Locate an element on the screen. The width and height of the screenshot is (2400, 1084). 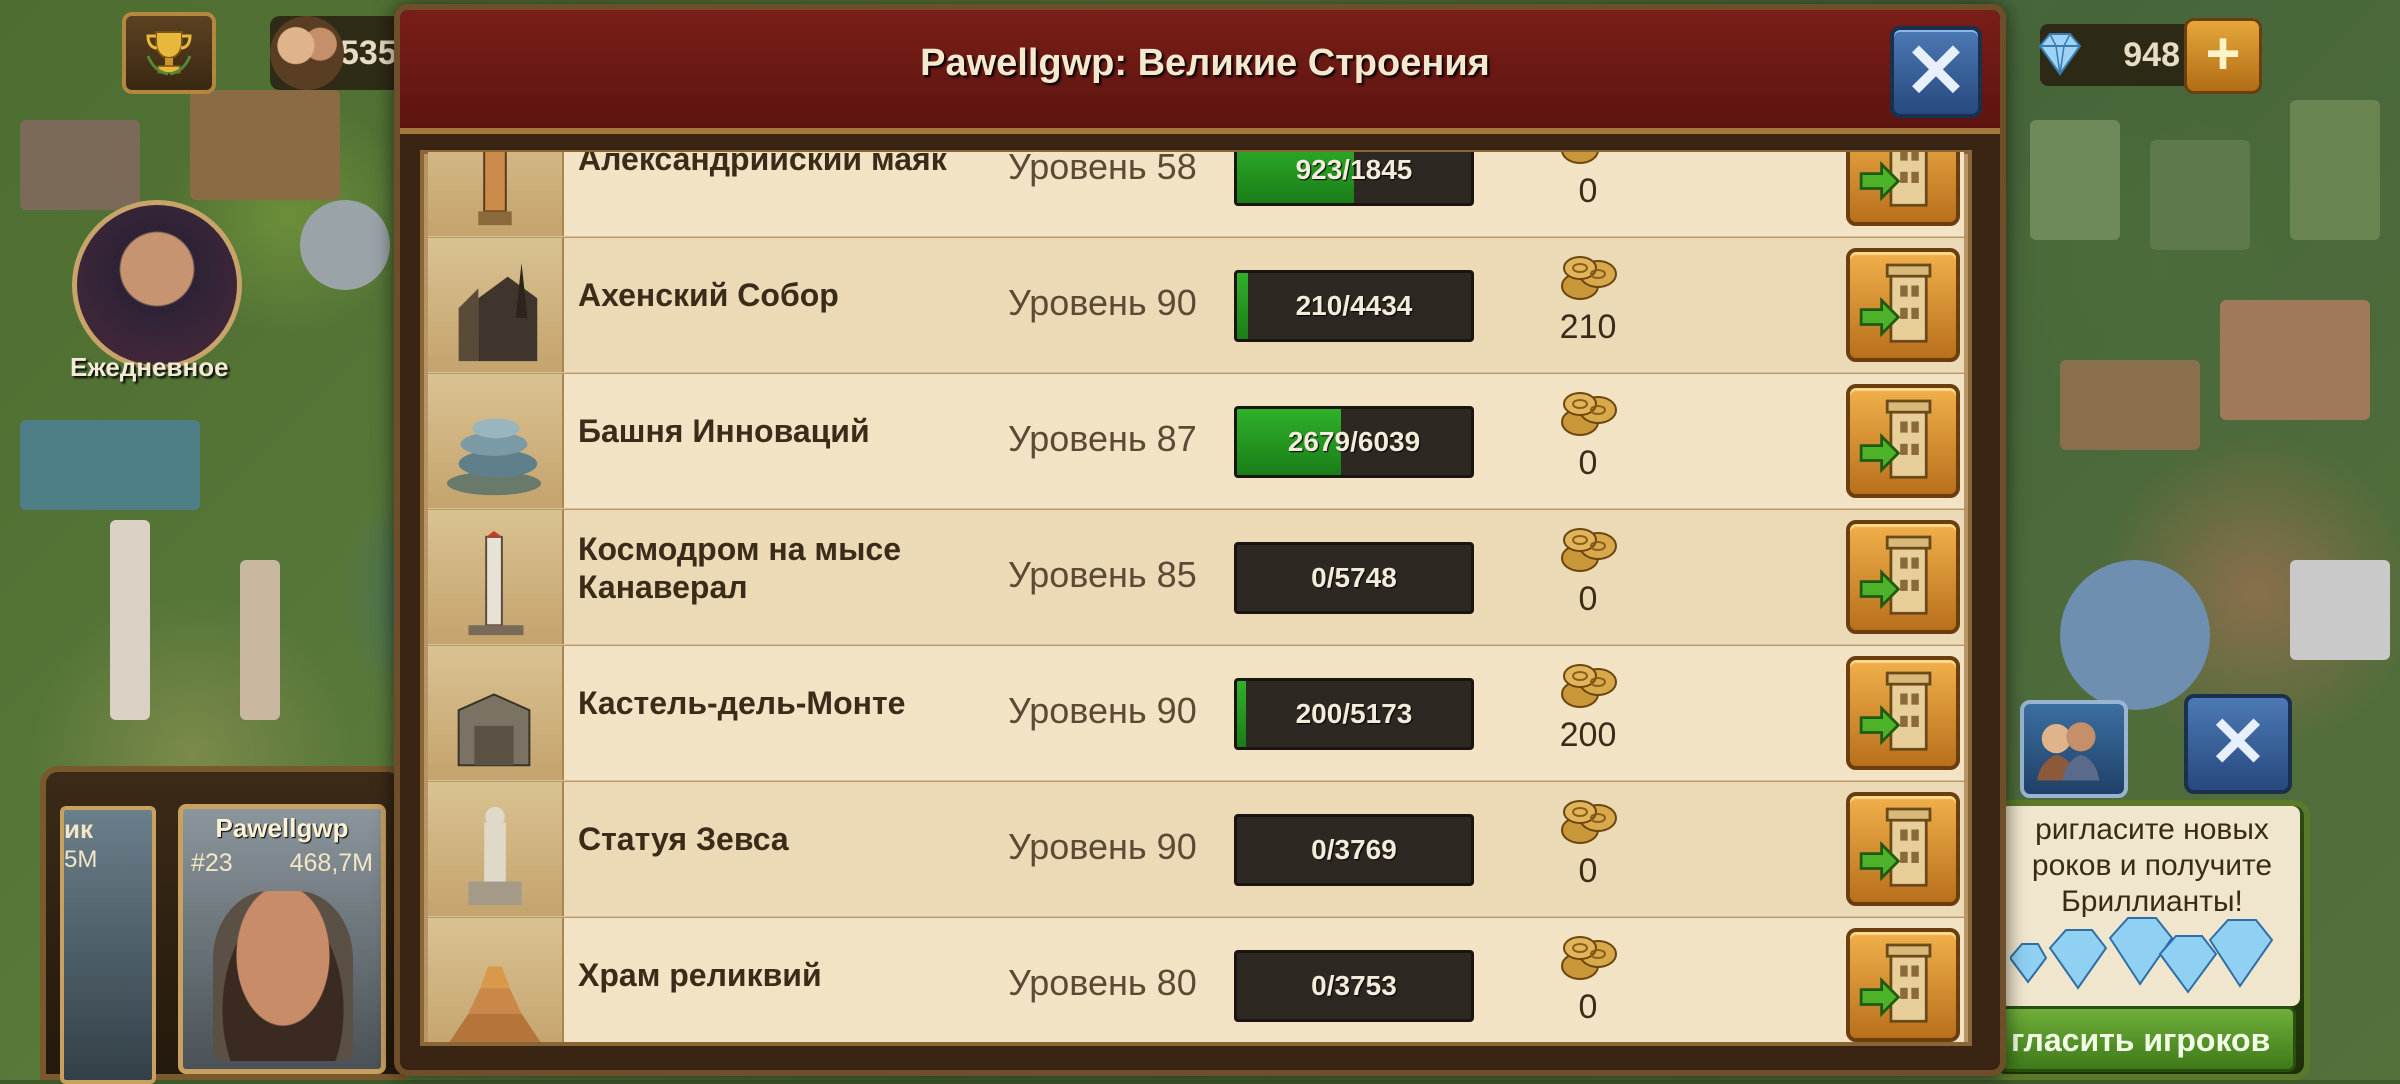
great-building-row: Храм реликвий Уровень 80 0/3753 0 is located at coordinates (1196, 980).